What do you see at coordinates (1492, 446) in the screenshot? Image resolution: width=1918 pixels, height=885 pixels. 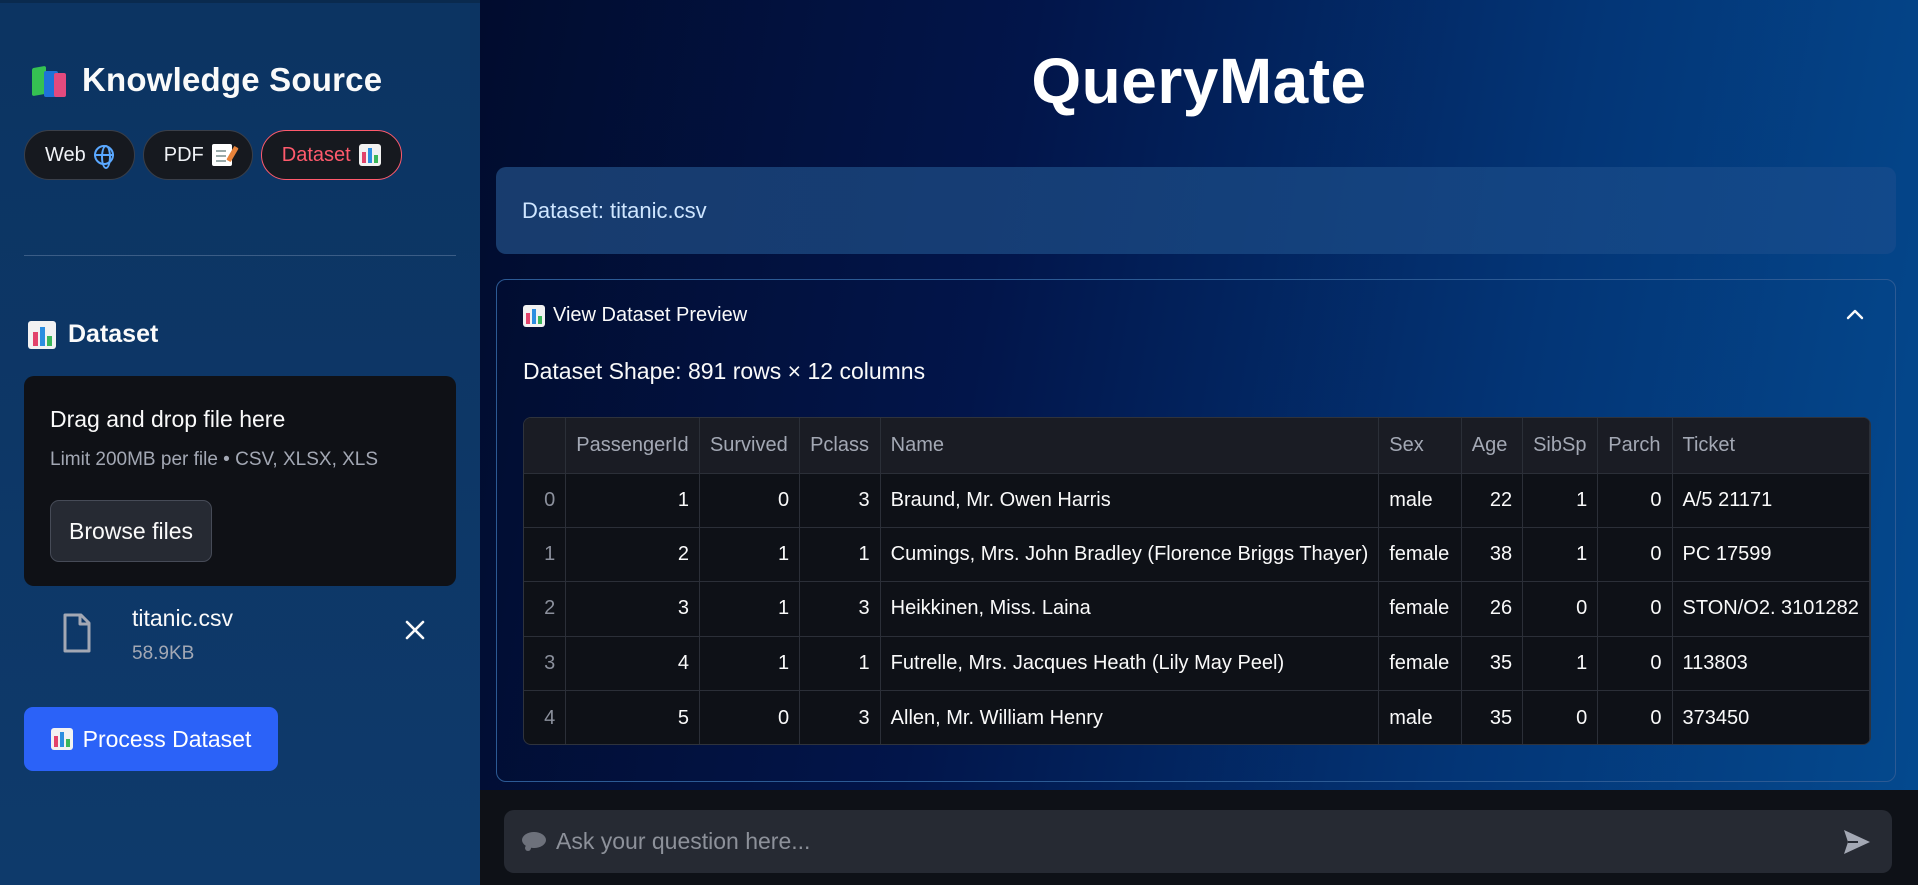 I see `column-header: Age` at bounding box center [1492, 446].